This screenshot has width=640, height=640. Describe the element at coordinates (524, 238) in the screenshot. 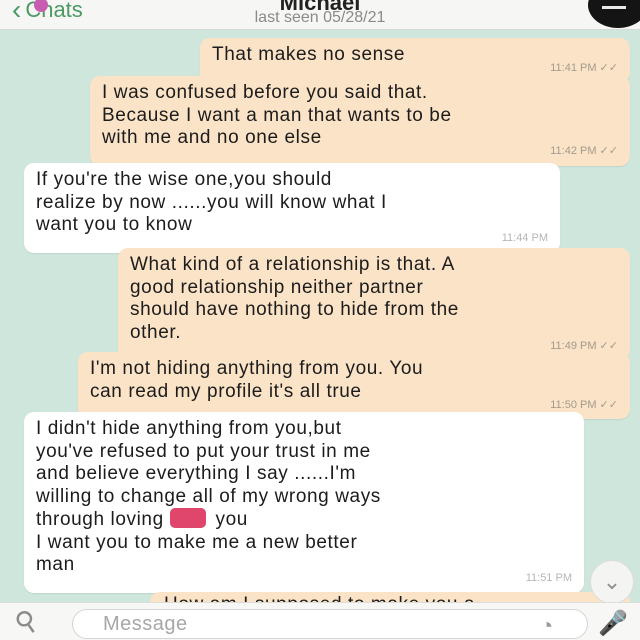

I see `message-time: 11:44 PM` at that location.